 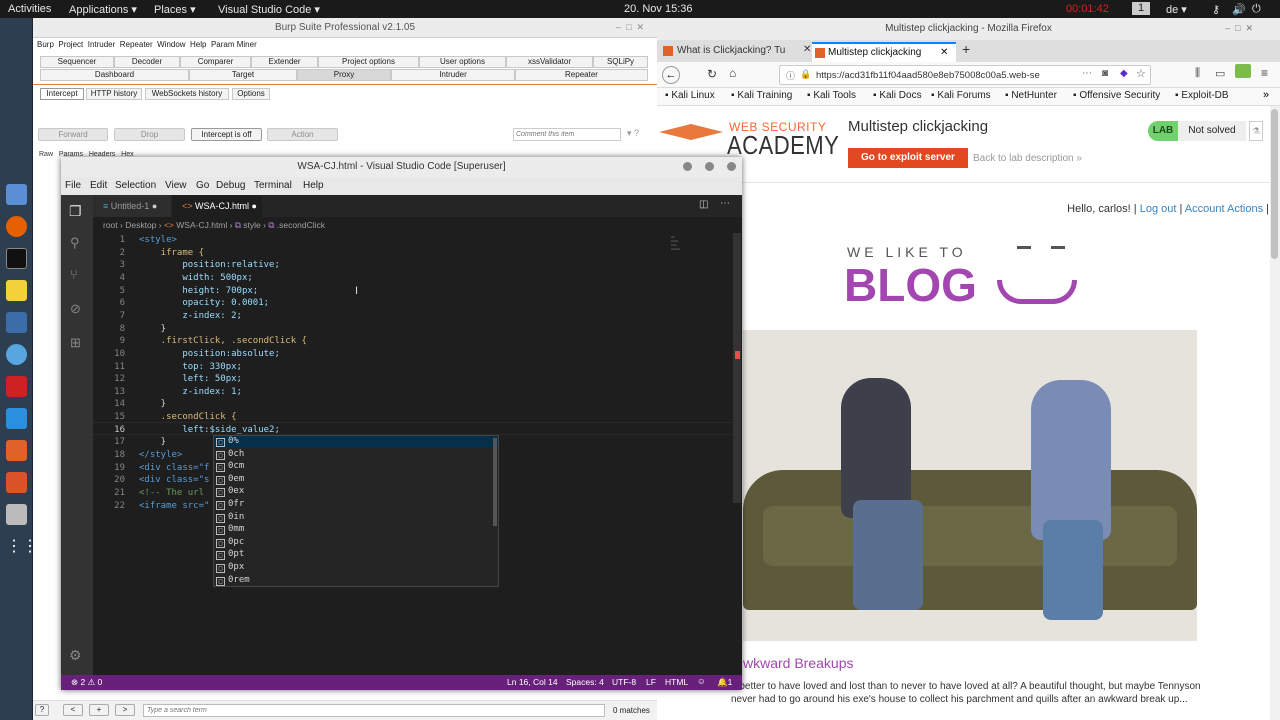 I want to click on code-line: z-index: 2;, so click(x=190, y=316).